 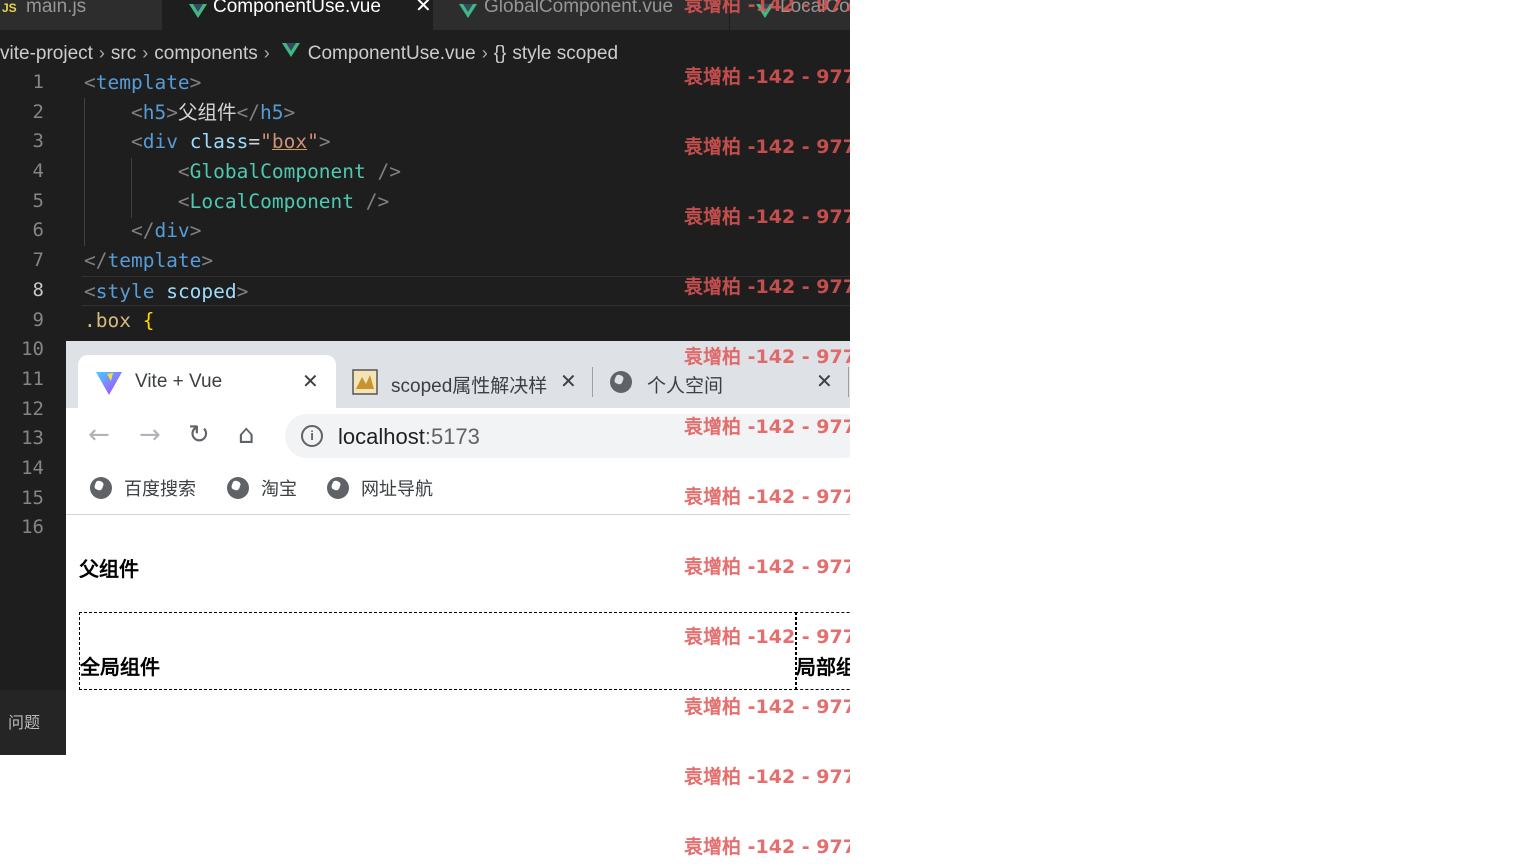 I want to click on editor-tab-label: ComponentUse.vue, so click(x=297, y=8).